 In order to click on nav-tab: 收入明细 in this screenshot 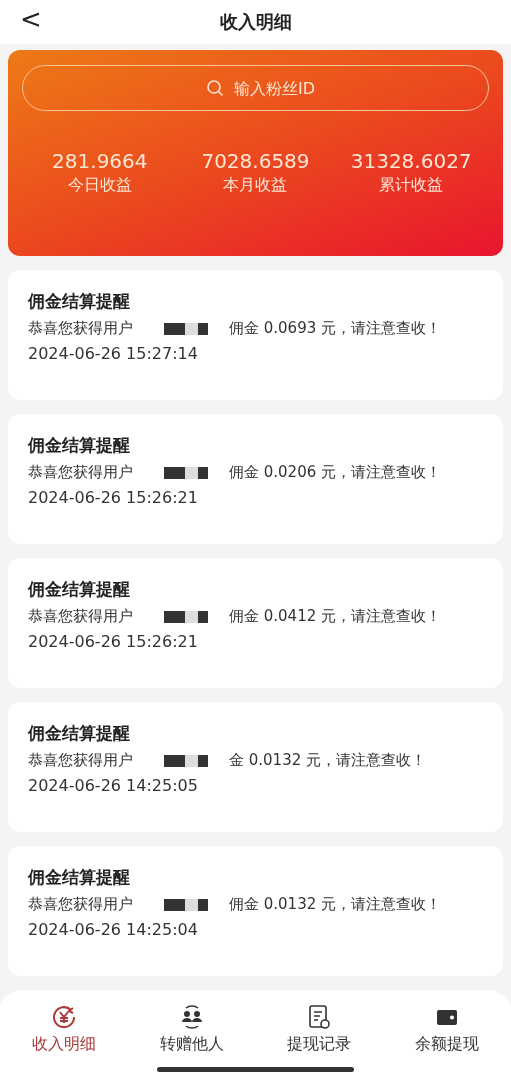, I will do `click(64, 1030)`.